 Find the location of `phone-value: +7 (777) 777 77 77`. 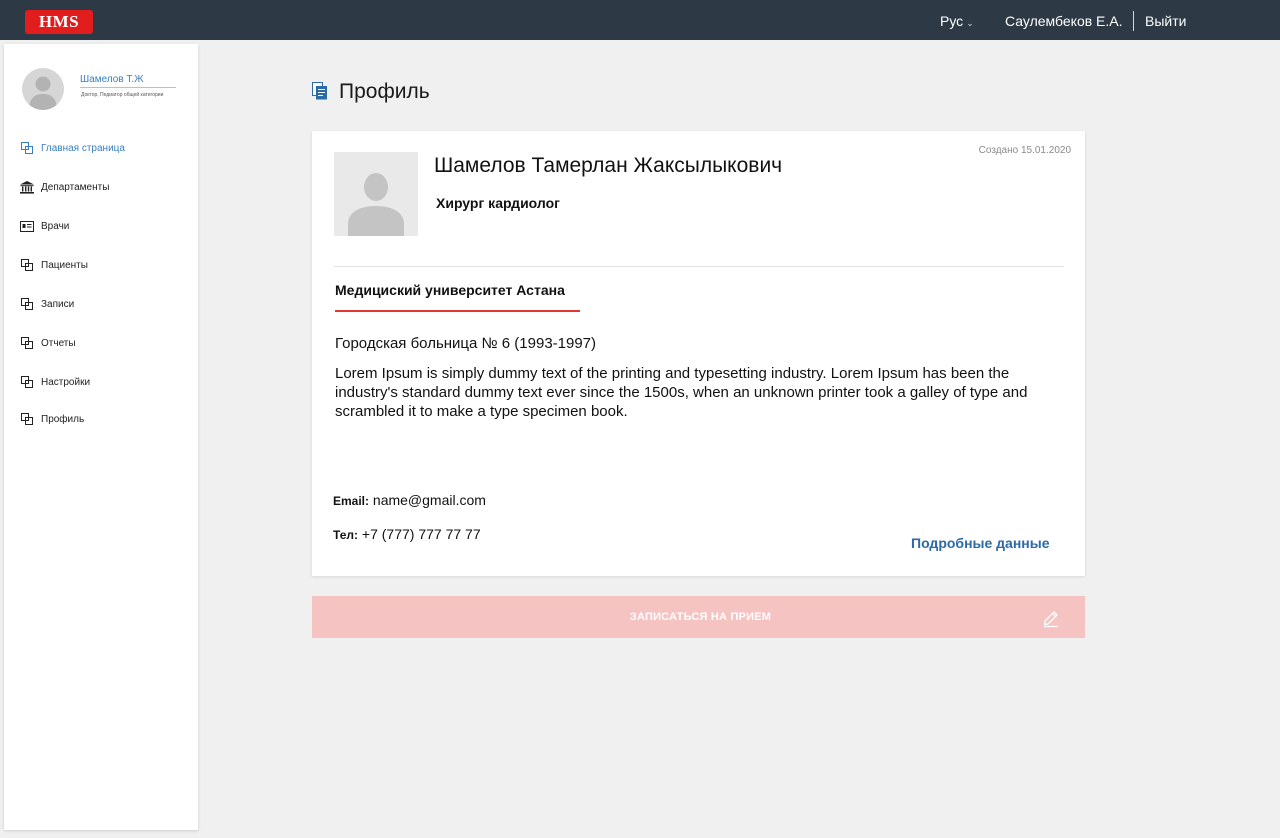

phone-value: +7 (777) 777 77 77 is located at coordinates (421, 534).